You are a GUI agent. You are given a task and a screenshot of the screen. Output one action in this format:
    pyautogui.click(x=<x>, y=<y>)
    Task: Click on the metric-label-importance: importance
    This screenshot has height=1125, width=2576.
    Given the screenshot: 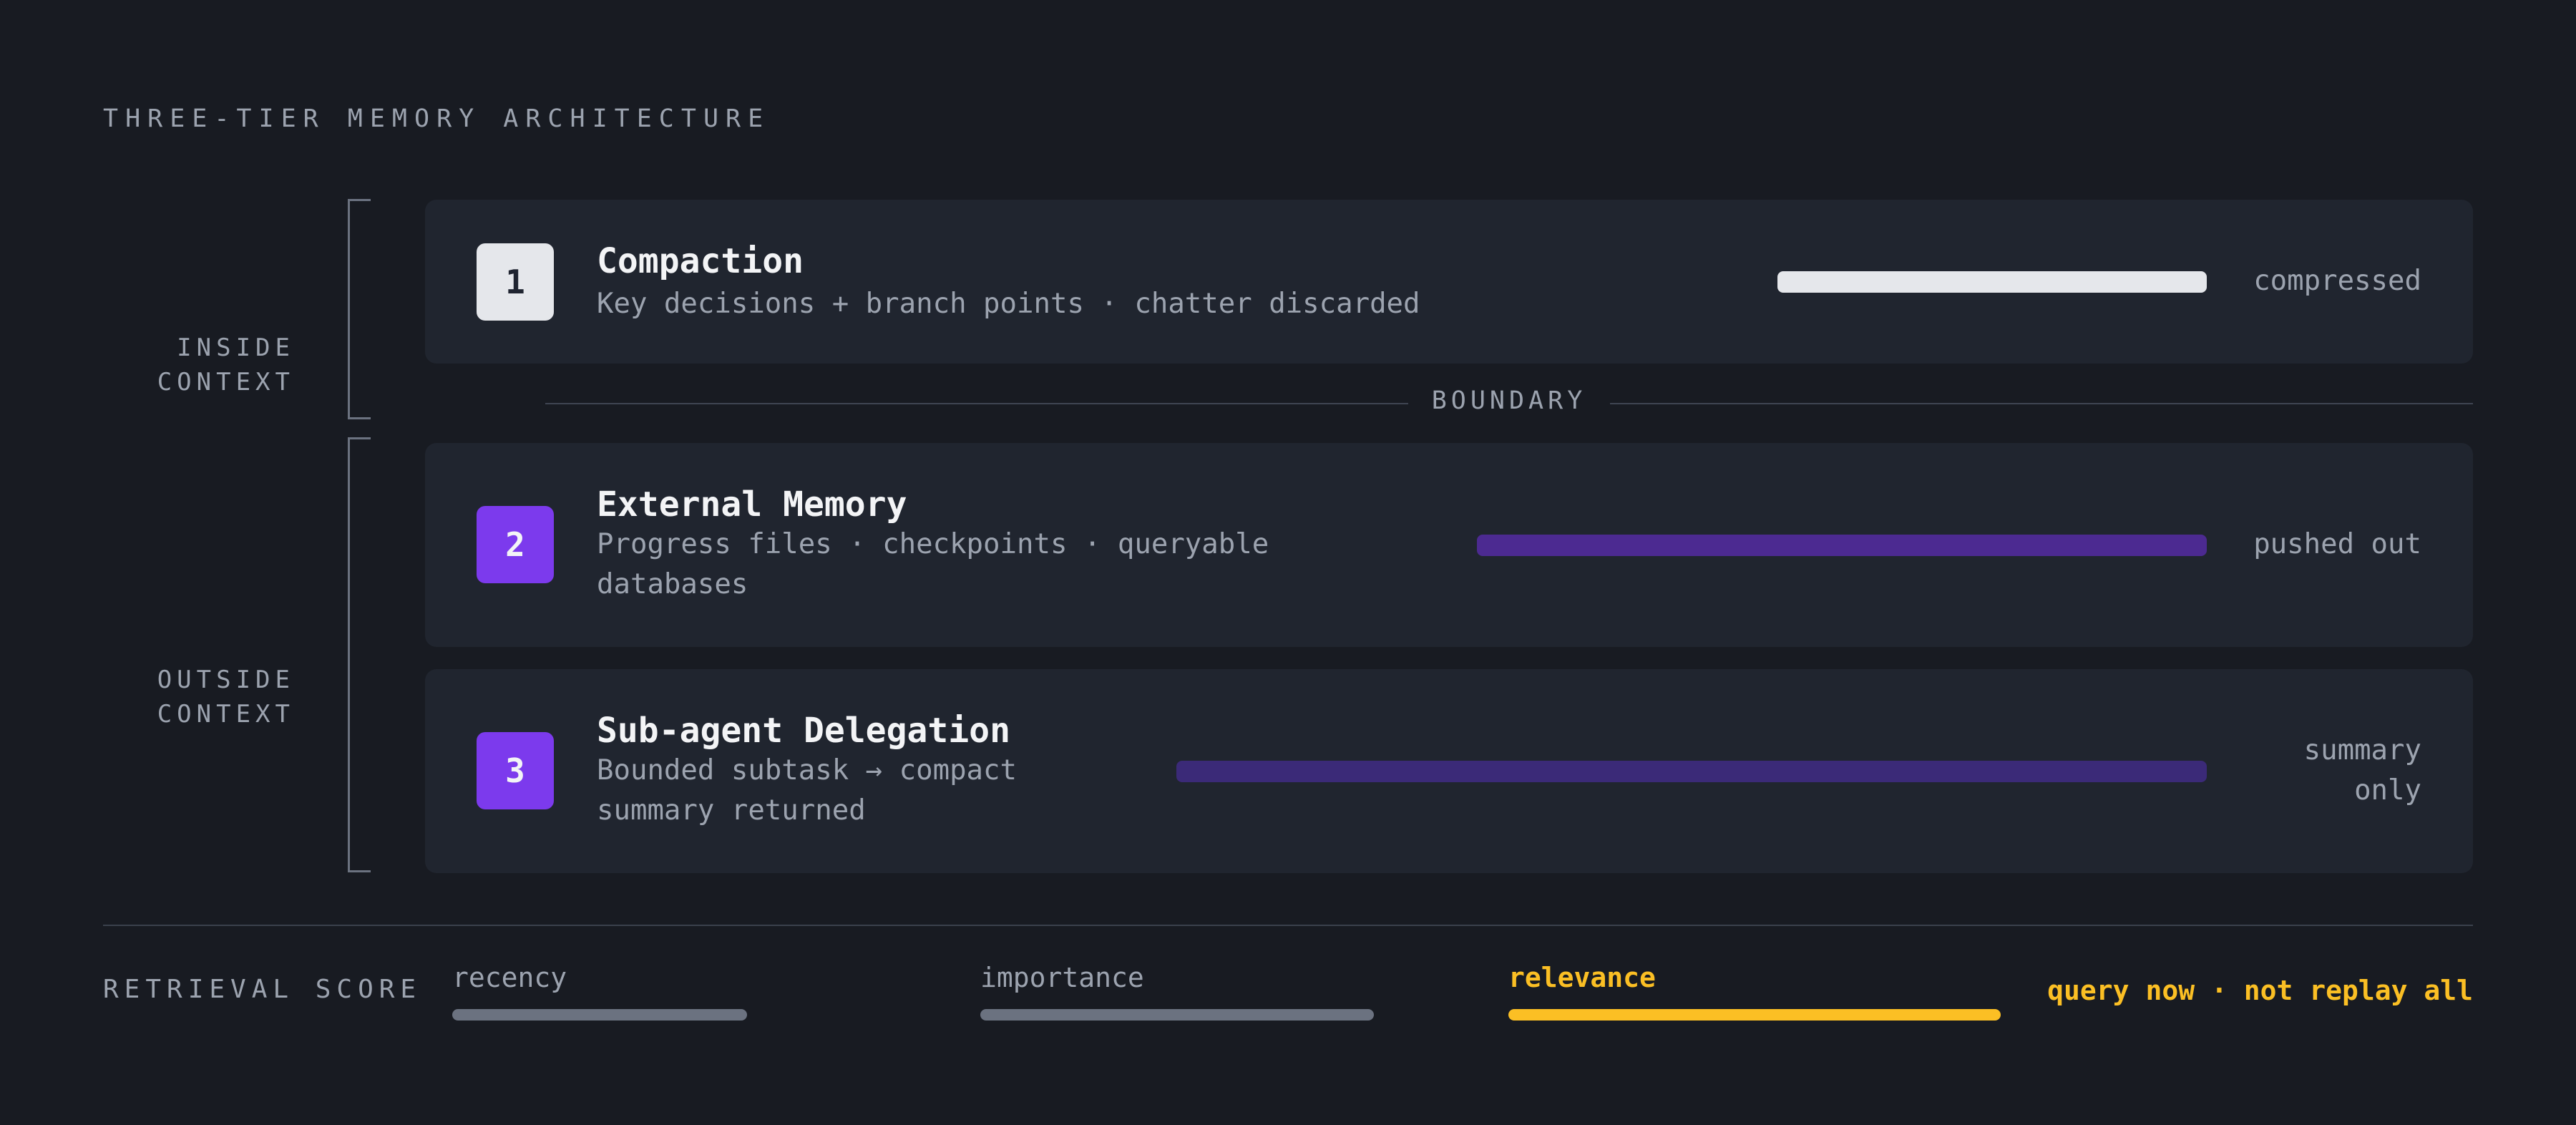 What is the action you would take?
    pyautogui.click(x=1062, y=977)
    